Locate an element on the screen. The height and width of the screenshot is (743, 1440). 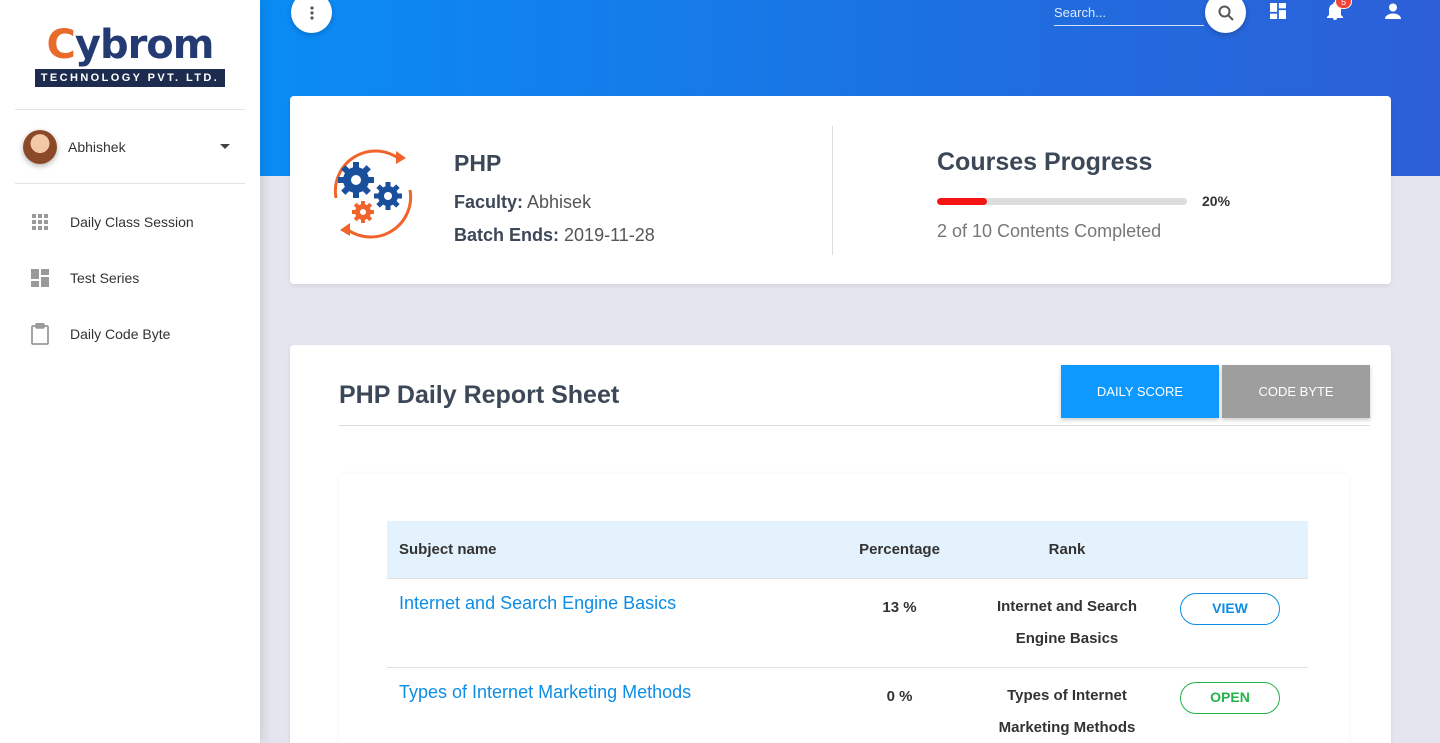
progress-percent: 20% is located at coordinates (1216, 201).